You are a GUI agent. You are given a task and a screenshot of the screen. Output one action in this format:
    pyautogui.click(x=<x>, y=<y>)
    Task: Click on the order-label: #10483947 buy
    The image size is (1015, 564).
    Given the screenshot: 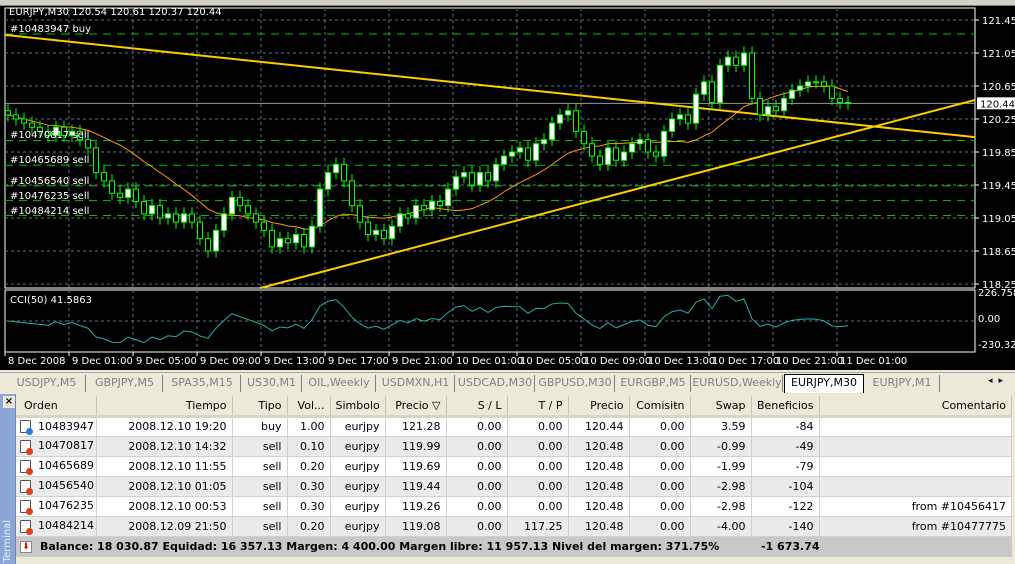 What is the action you would take?
    pyautogui.click(x=50, y=29)
    